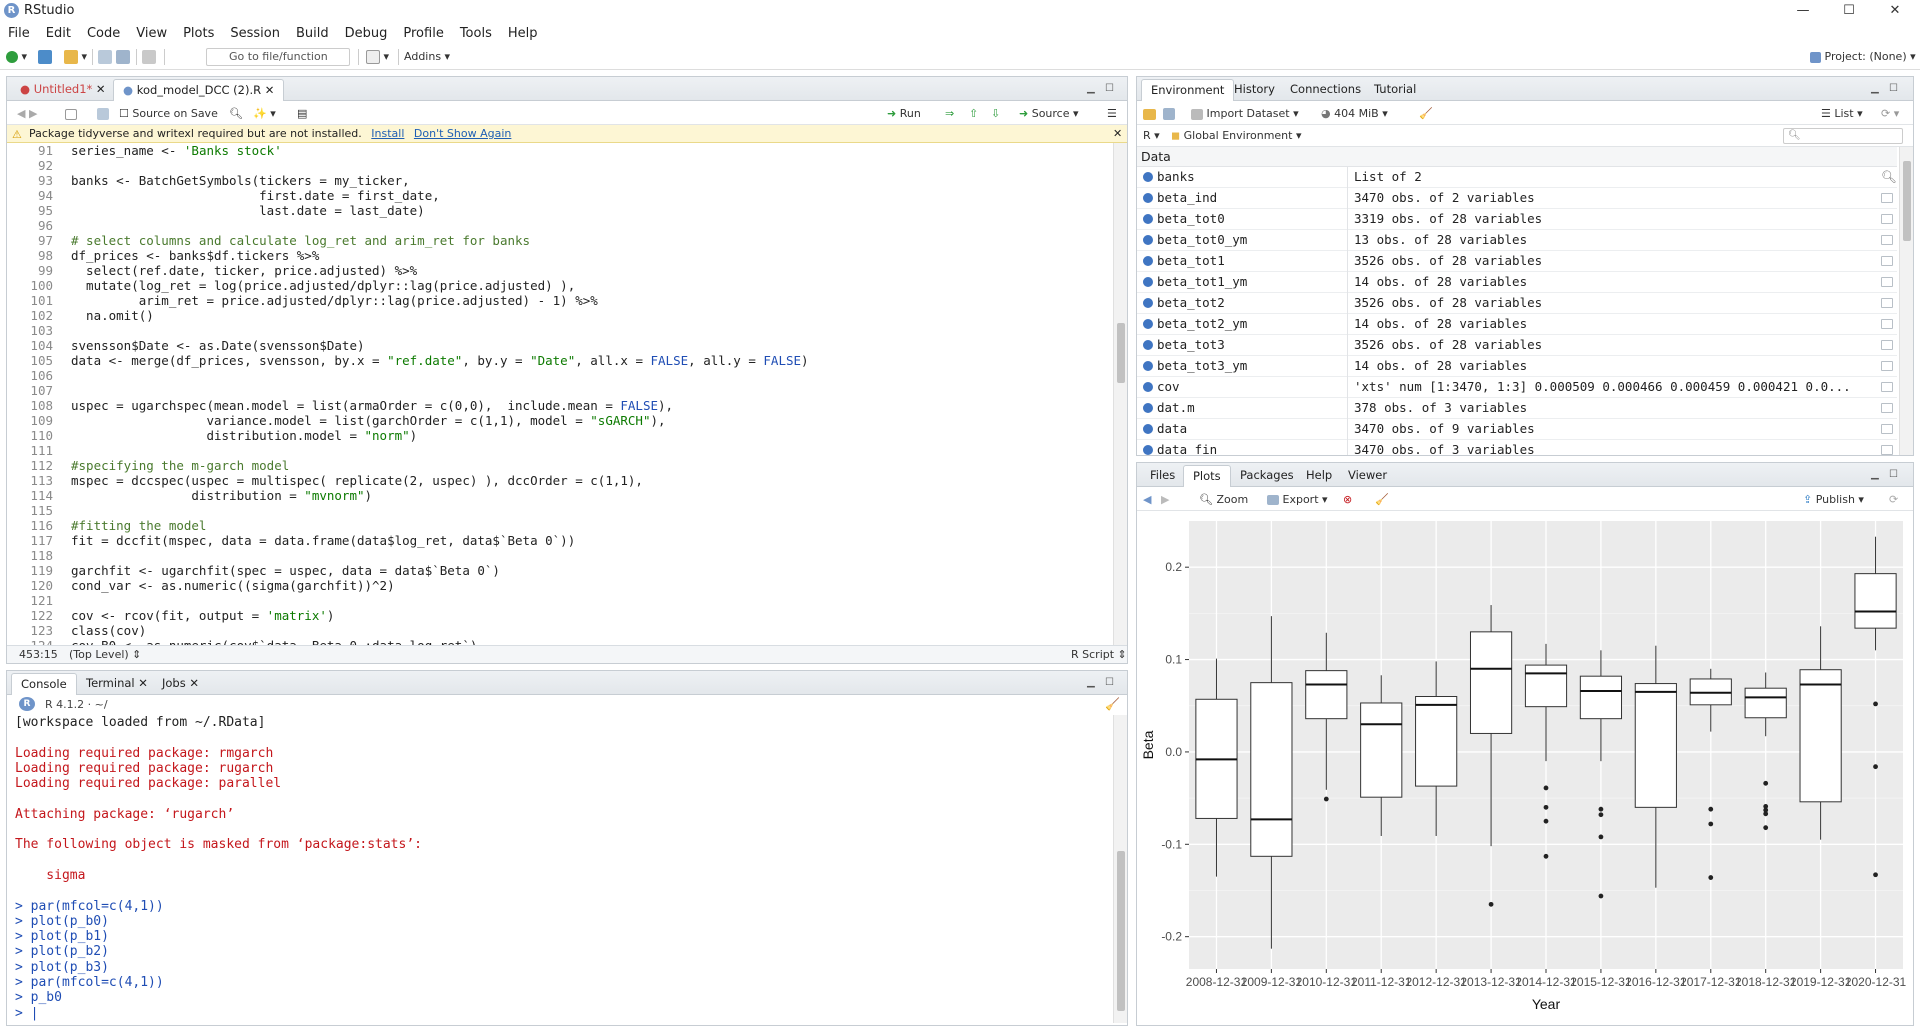  Describe the element at coordinates (1893, 474) in the screenshot. I see `maximize-plots-icon: ☐` at that location.